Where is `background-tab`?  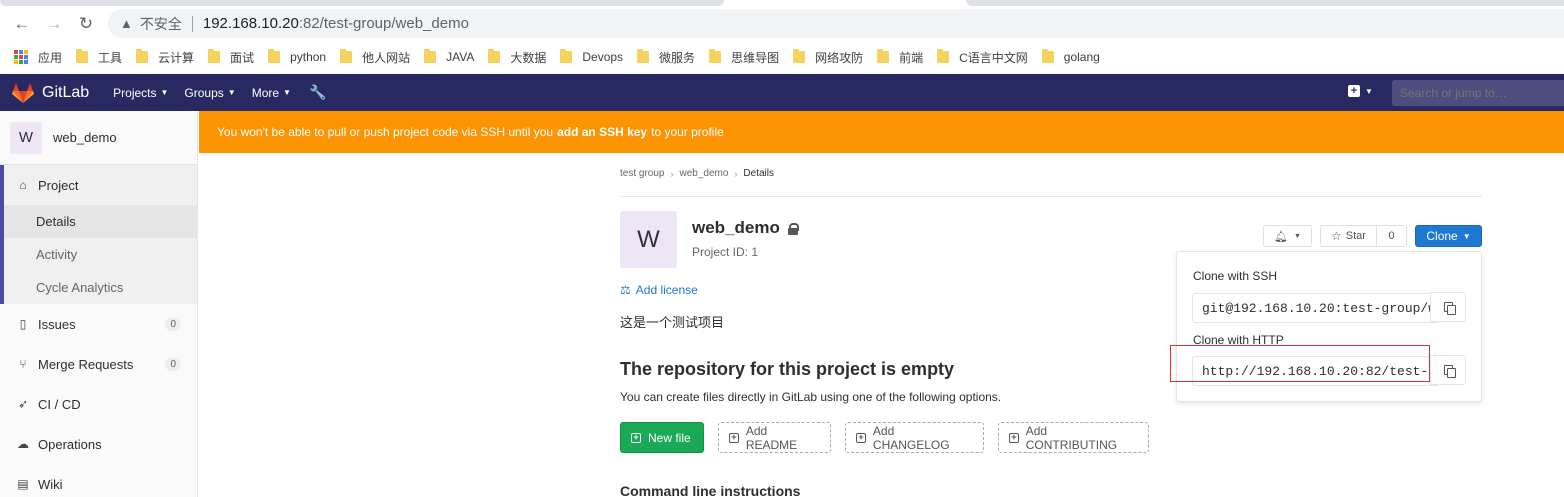
background-tab is located at coordinates (1265, 3).